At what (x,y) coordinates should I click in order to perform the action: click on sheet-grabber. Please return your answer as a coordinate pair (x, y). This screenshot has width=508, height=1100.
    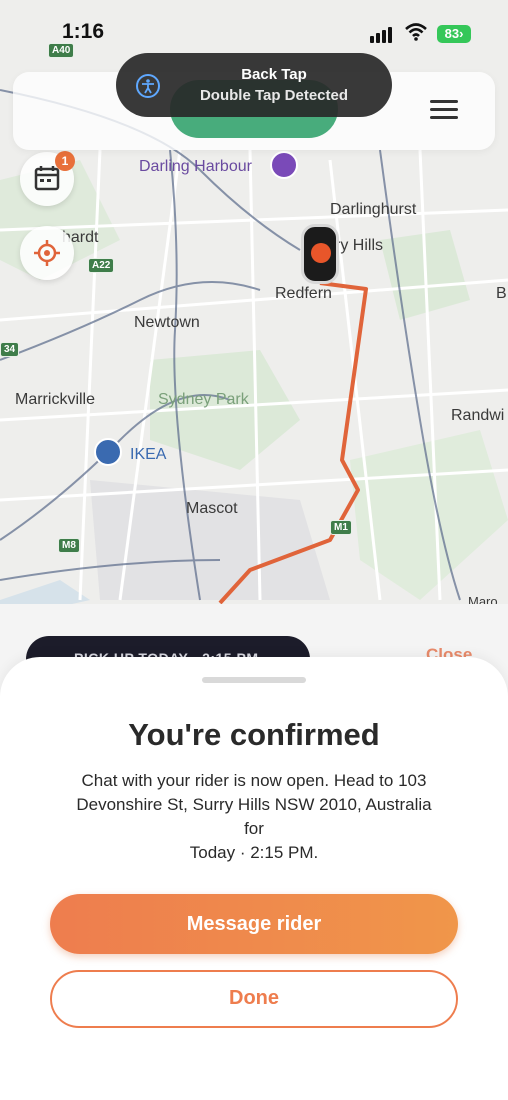
    Looking at the image, I should click on (254, 680).